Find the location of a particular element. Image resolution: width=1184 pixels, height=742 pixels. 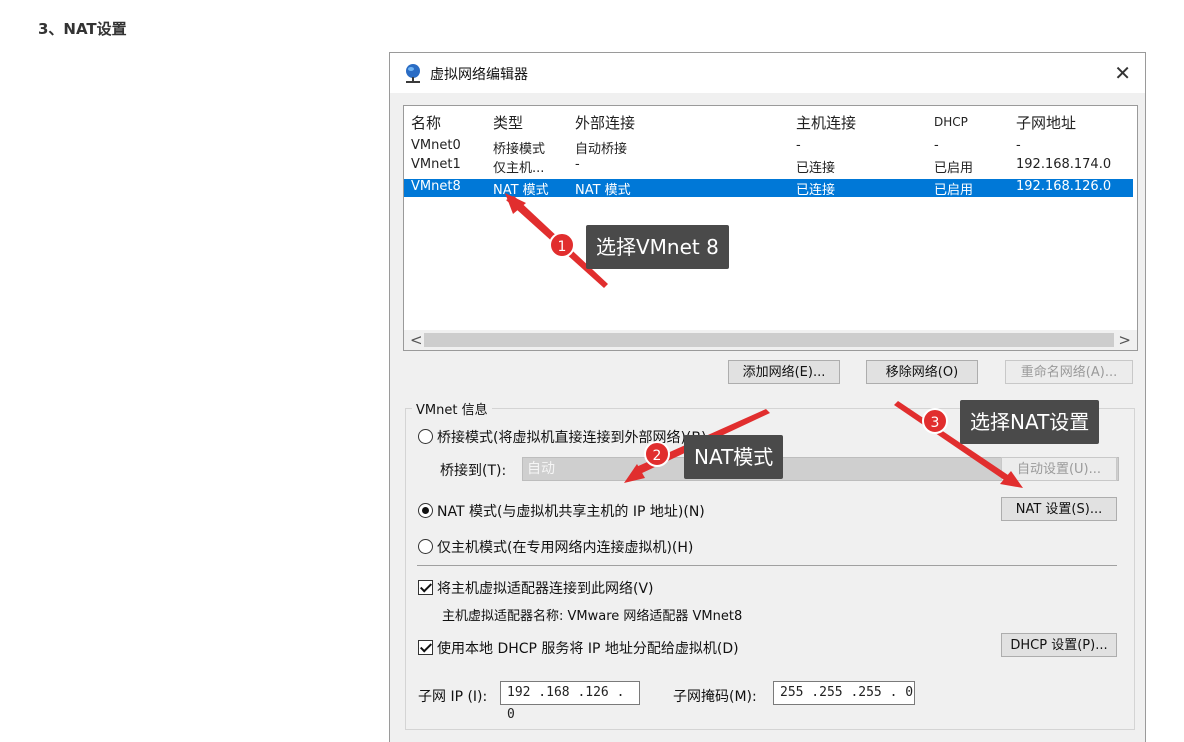

column-header-external: 外部连接 is located at coordinates (605, 122).